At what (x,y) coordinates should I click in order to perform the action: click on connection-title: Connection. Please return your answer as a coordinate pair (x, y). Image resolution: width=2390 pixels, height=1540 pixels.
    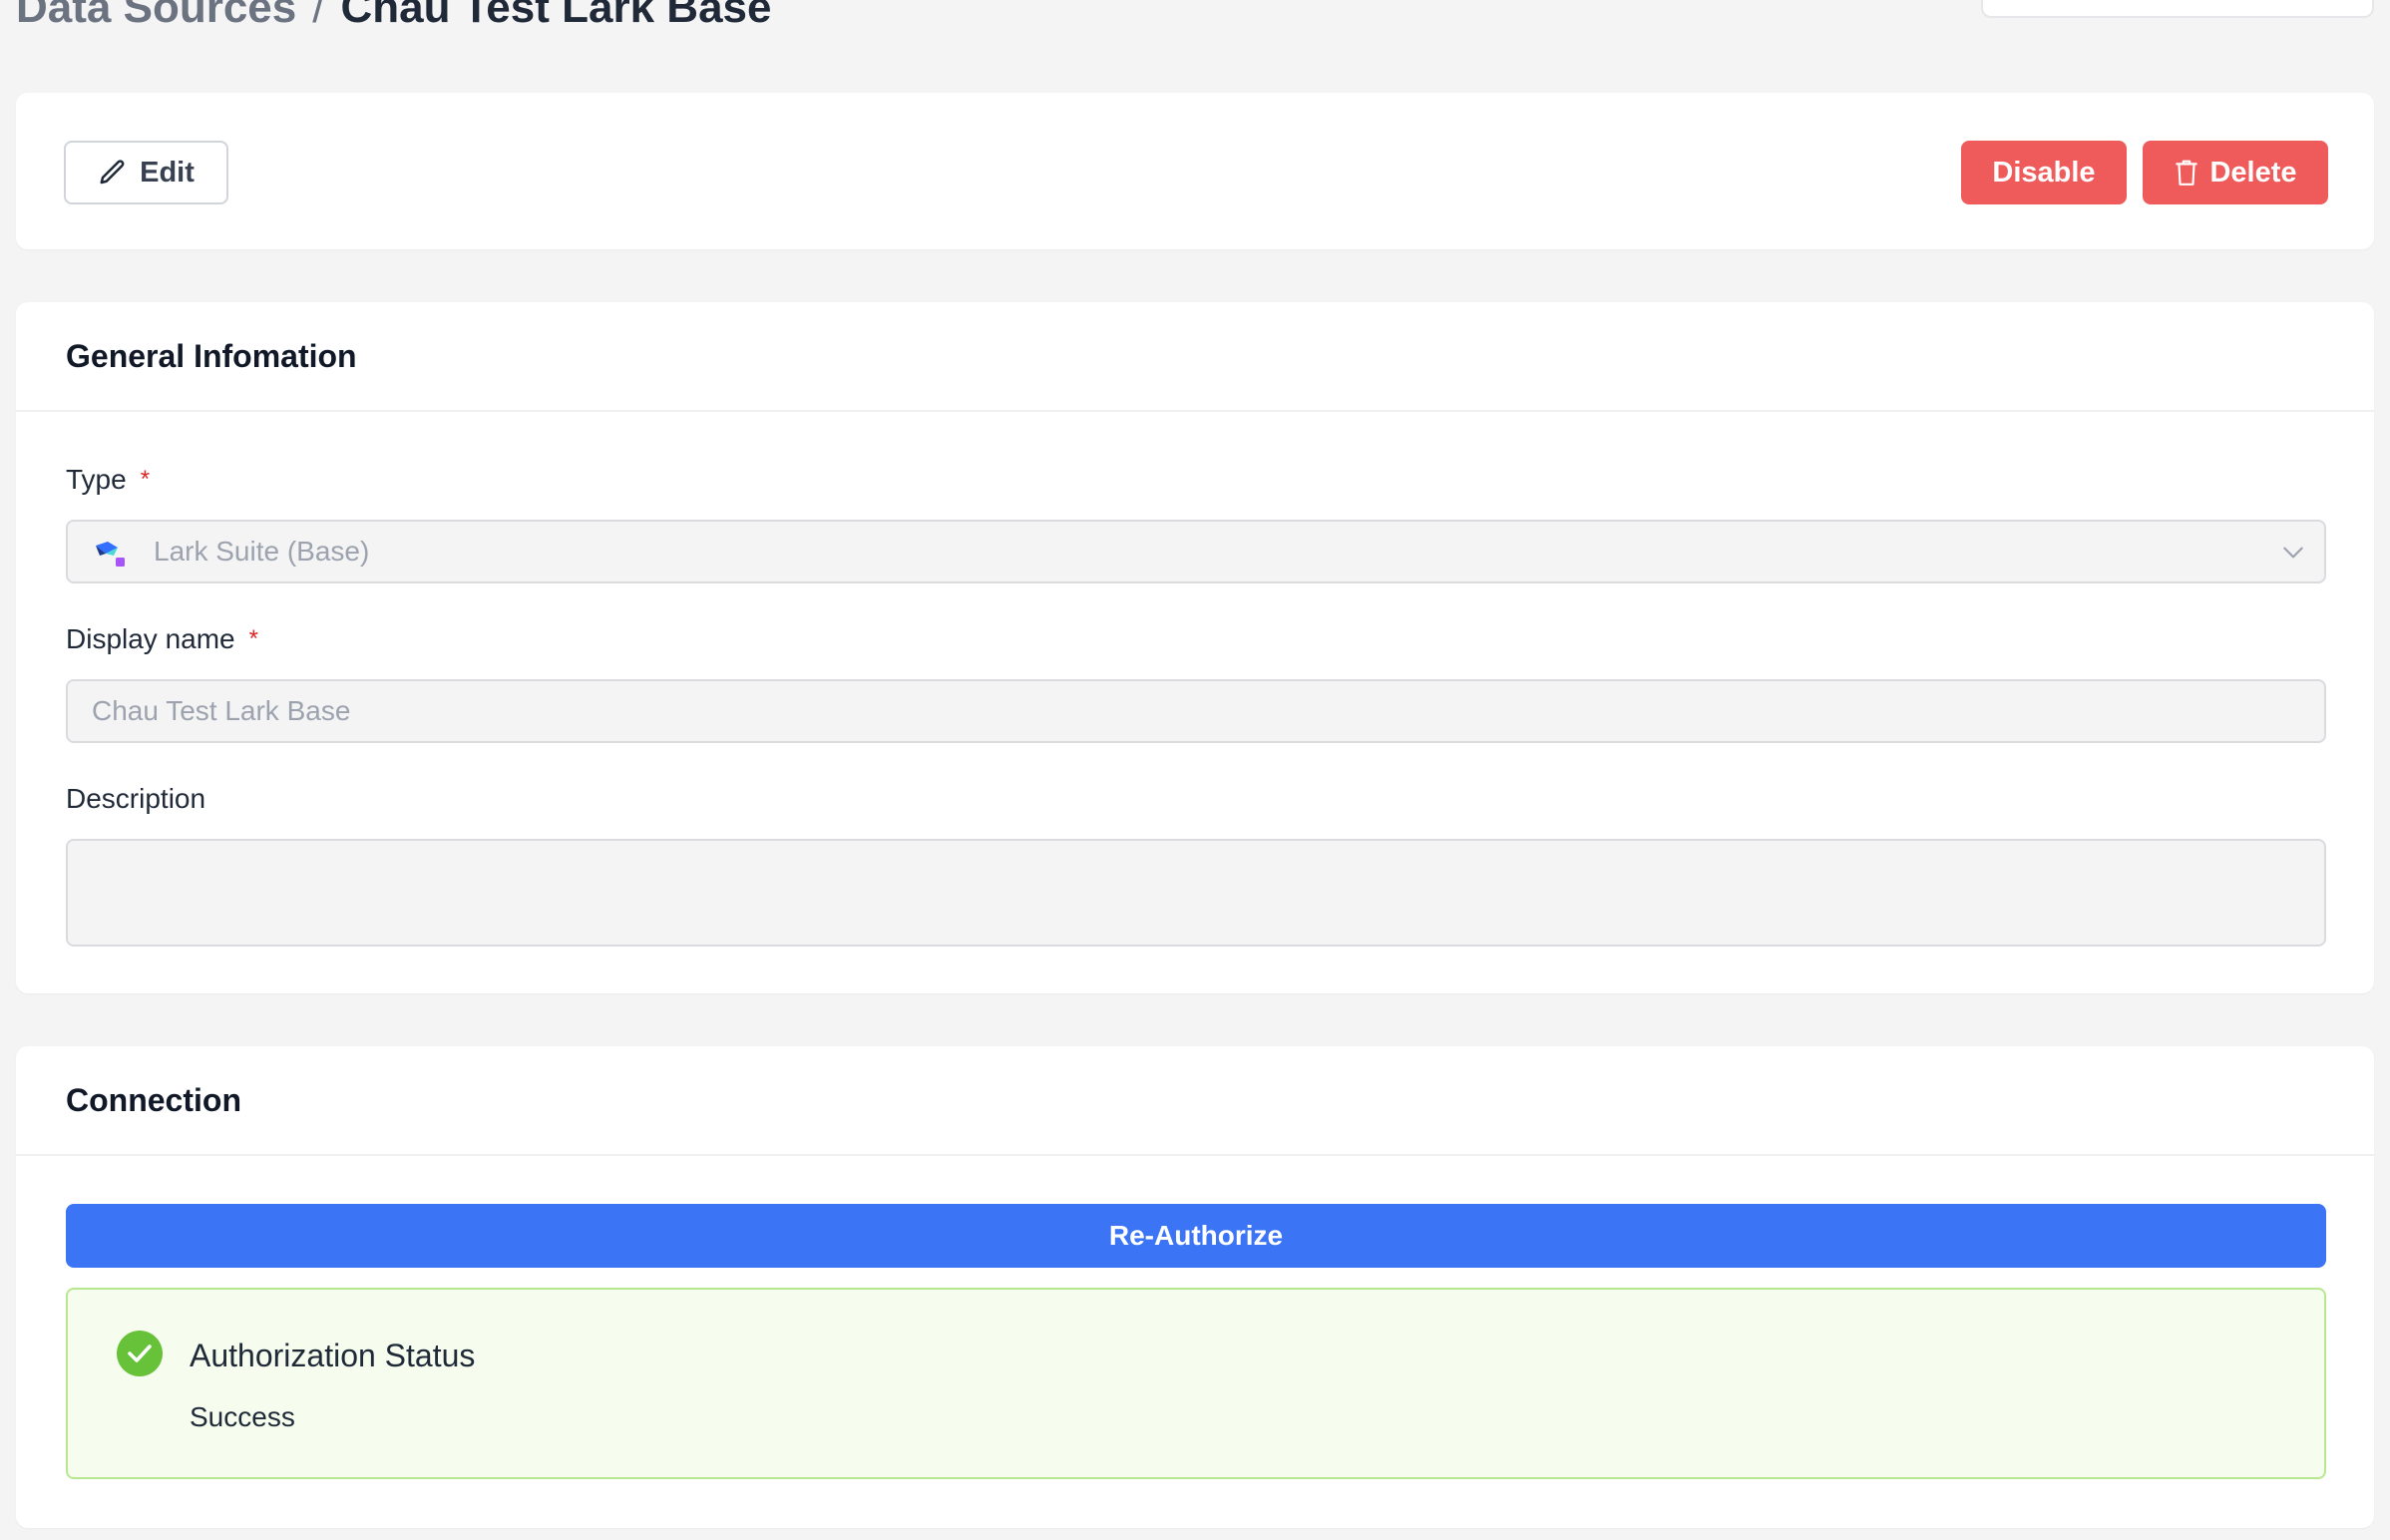
    Looking at the image, I should click on (1195, 1101).